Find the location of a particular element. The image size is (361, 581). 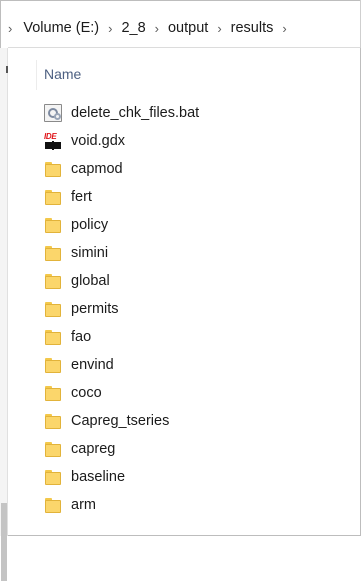

folder-name: capmod is located at coordinates (97, 169).